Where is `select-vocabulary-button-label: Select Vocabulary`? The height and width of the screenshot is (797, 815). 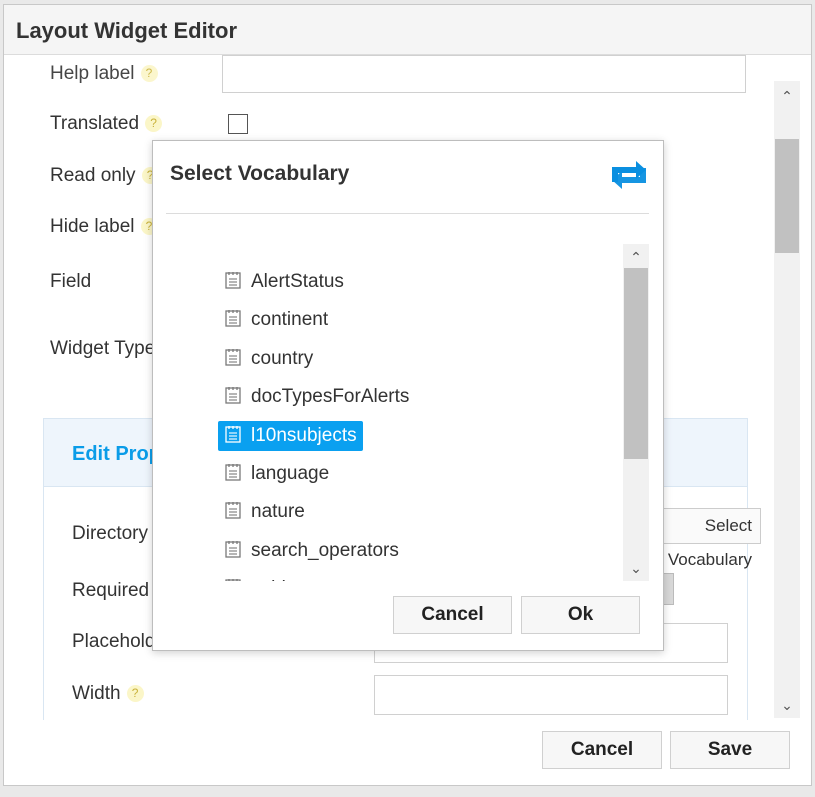 select-vocabulary-button-label: Select Vocabulary is located at coordinates (709, 542).